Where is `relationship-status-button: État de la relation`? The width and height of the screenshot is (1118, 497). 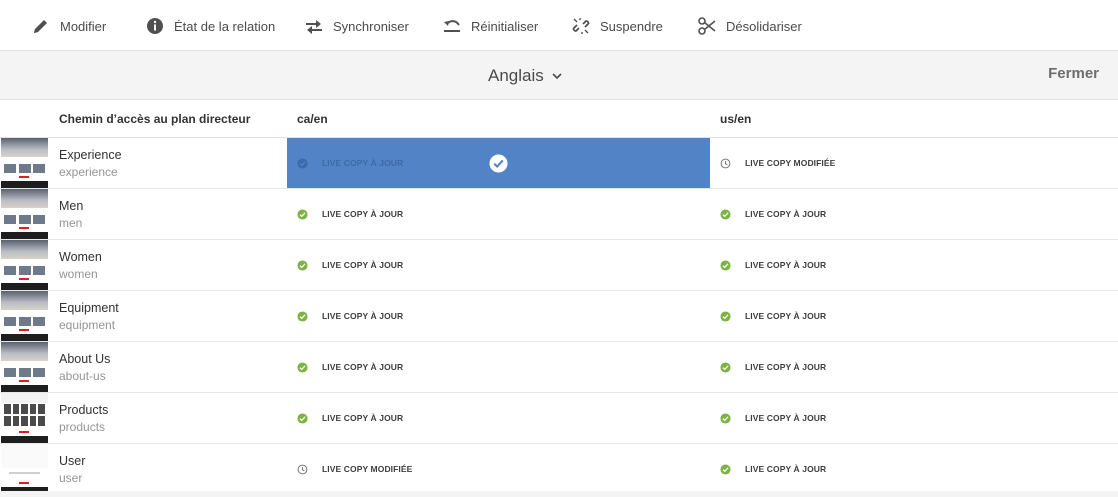
relationship-status-button: État de la relation is located at coordinates (210, 26).